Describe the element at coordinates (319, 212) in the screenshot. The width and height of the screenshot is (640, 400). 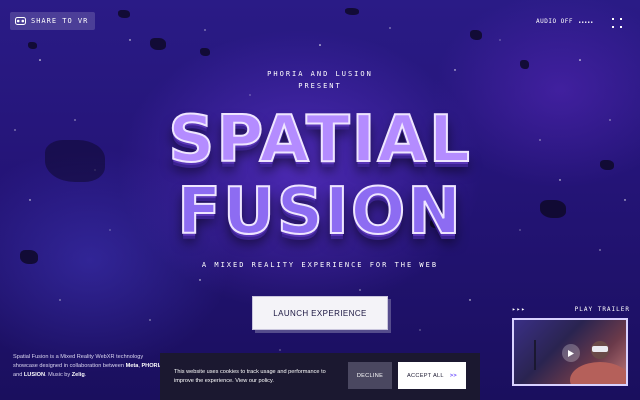
I see `title-fusion: FUSION` at that location.